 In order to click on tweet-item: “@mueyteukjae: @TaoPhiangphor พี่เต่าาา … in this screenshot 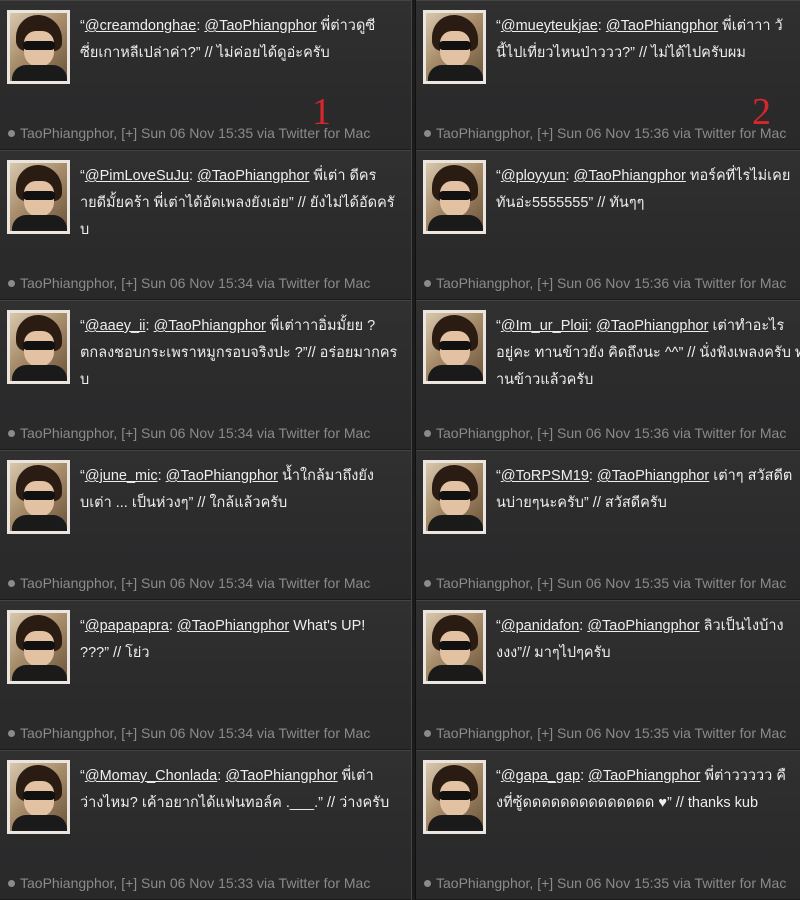, I will do `click(608, 75)`.